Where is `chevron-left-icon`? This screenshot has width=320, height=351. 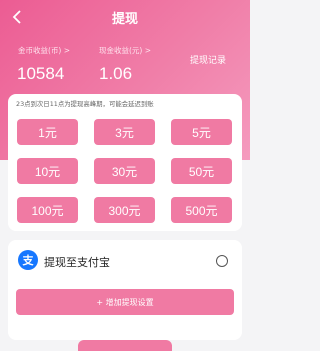 chevron-left-icon is located at coordinates (16, 17).